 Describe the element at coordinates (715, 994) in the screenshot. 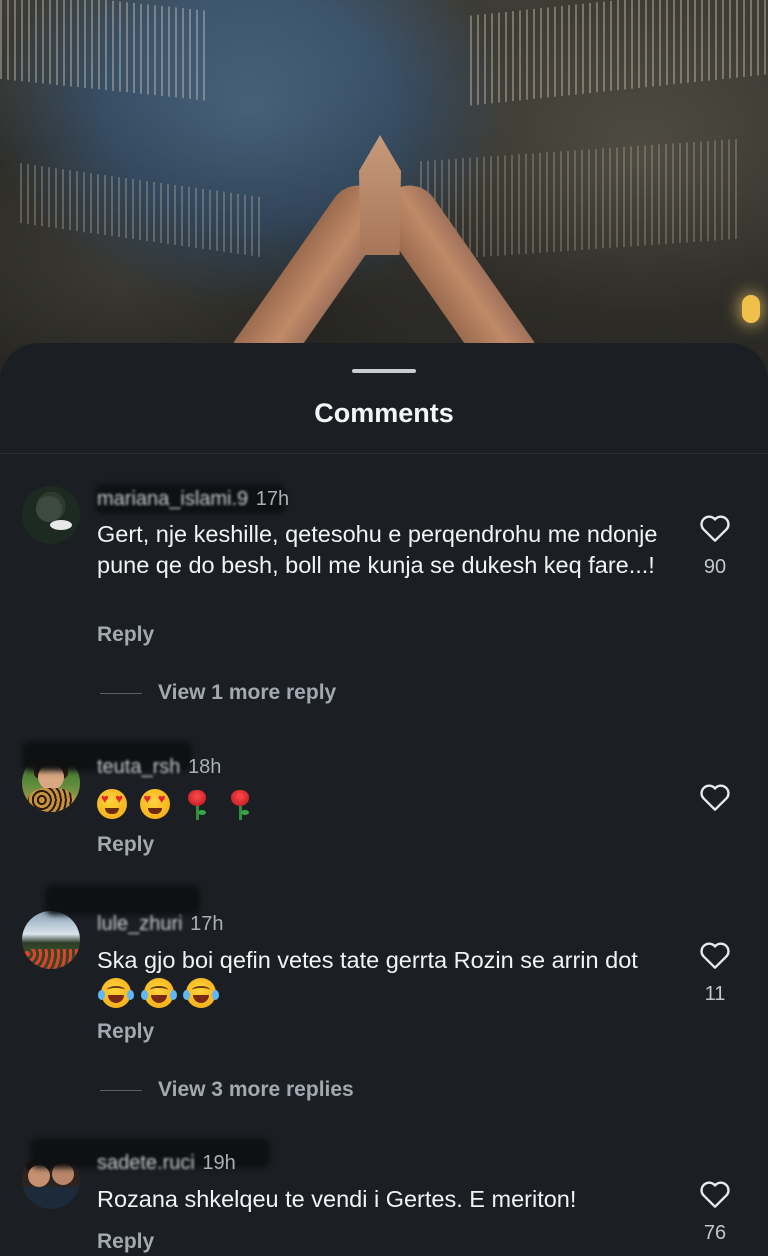

I see `like-count: 11` at that location.